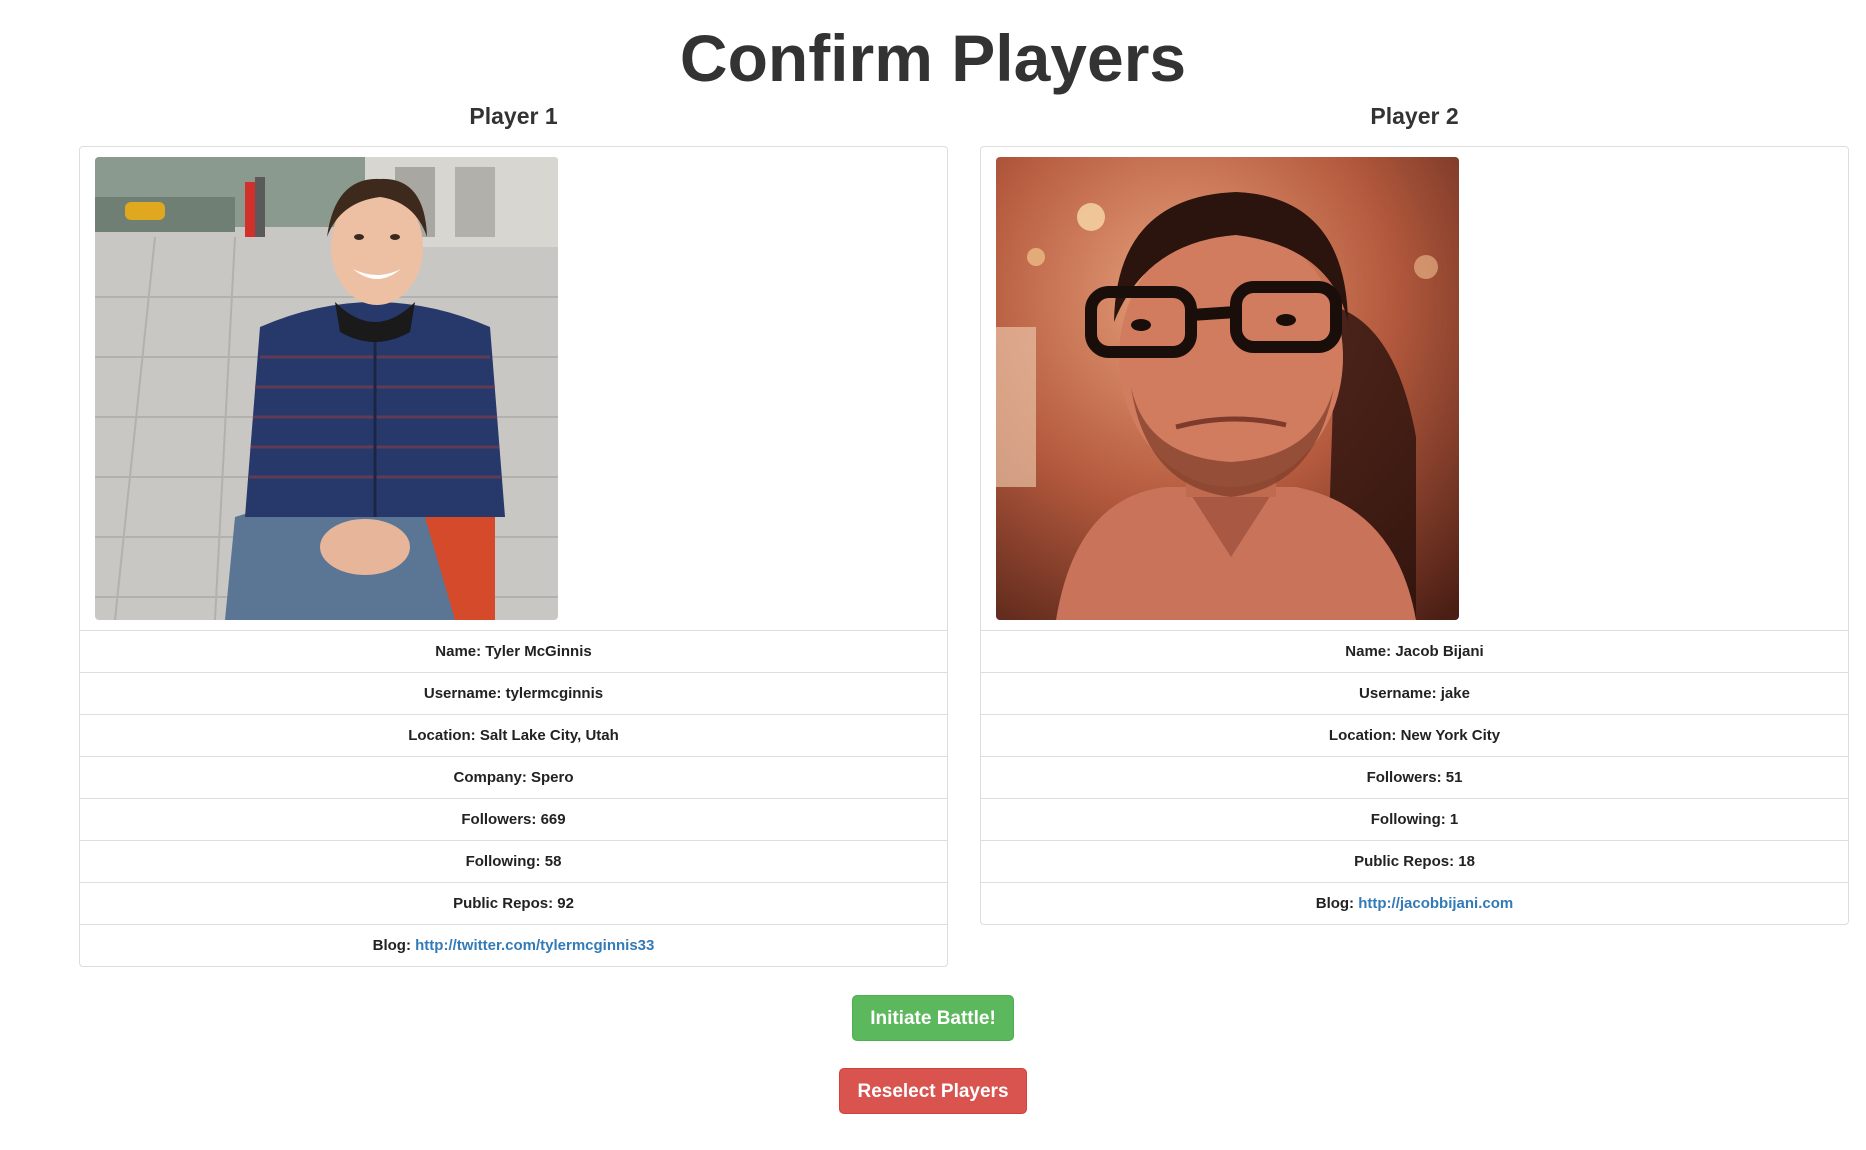 This screenshot has height=1150, width=1866. I want to click on player-1-public-repos: 92, so click(565, 903).